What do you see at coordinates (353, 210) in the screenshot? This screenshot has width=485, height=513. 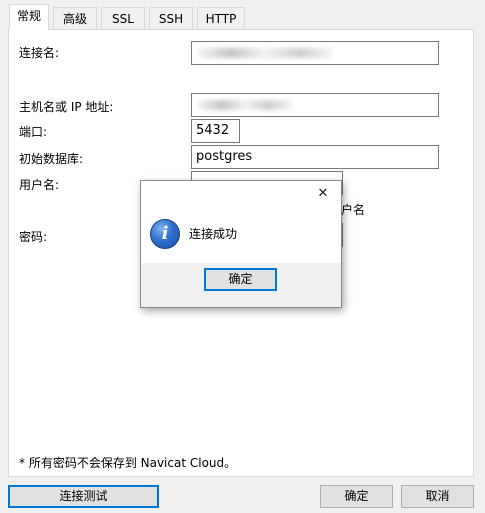 I see `partial-label: 户名` at bounding box center [353, 210].